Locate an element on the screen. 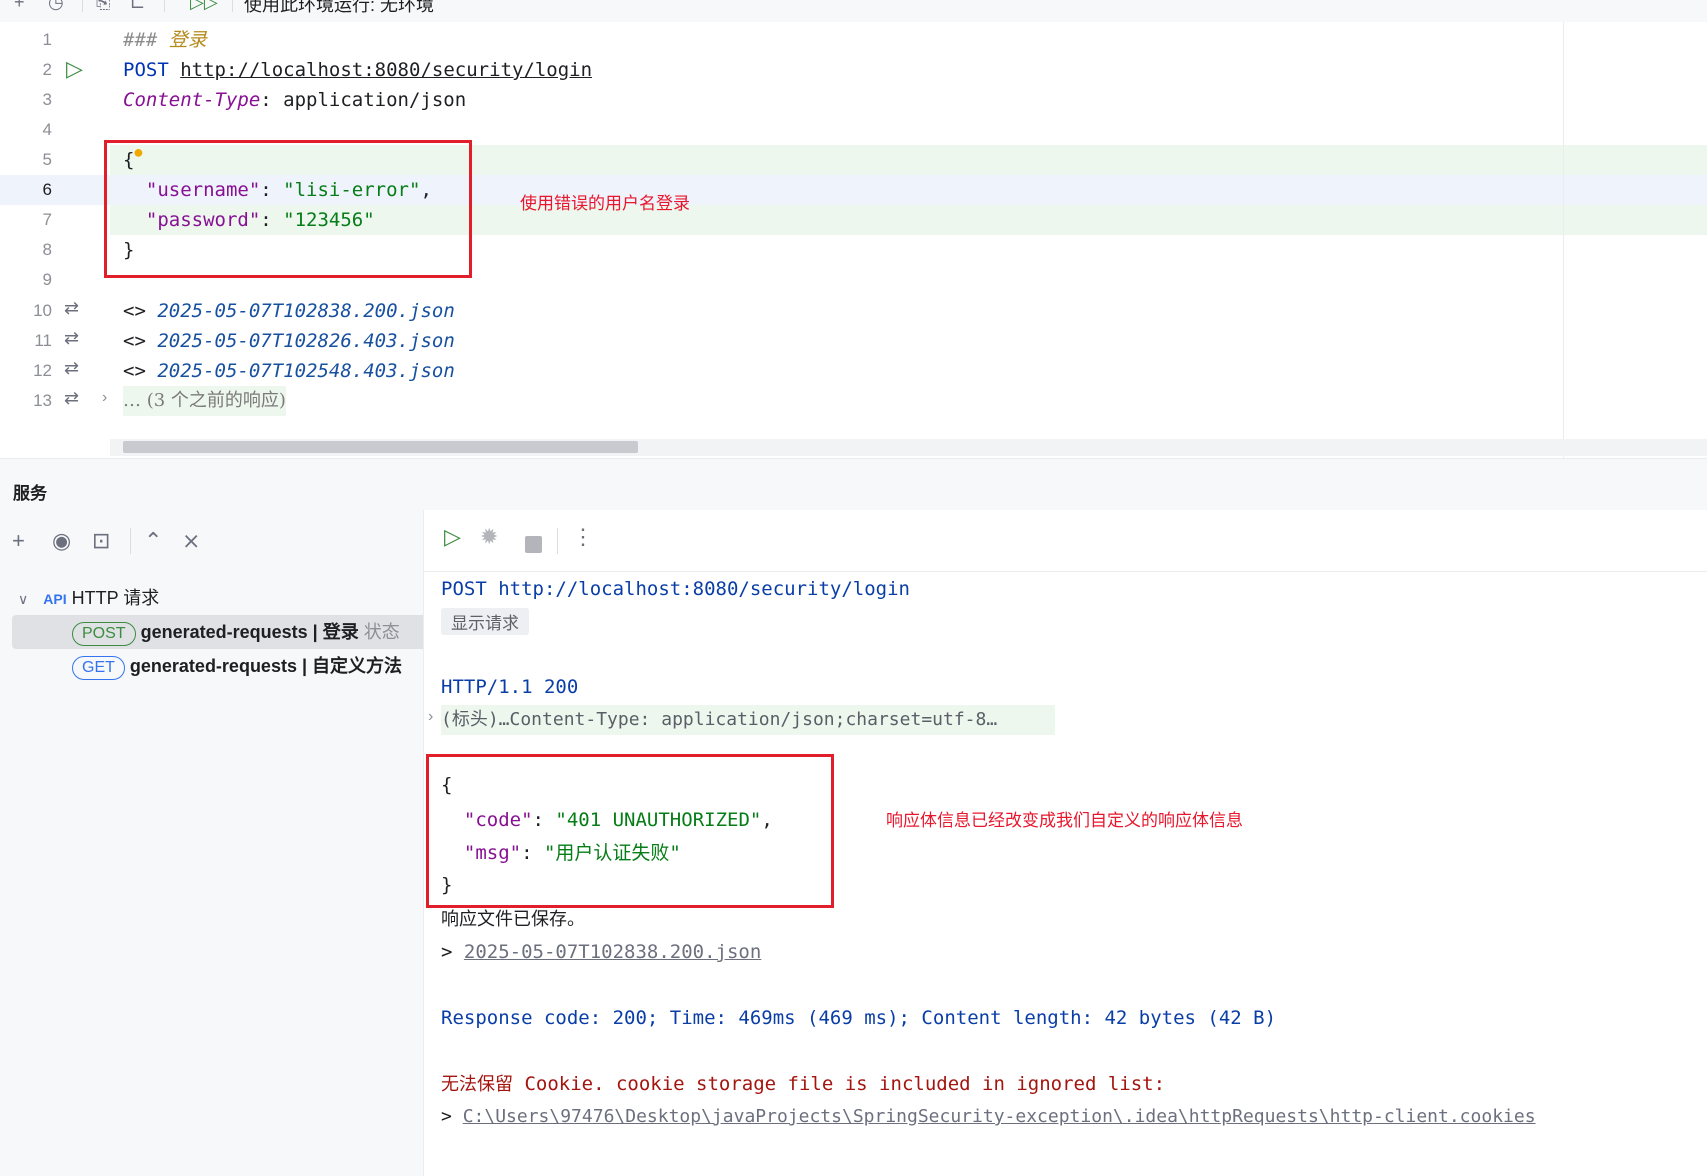 The height and width of the screenshot is (1176, 1707). line-number: 11 is located at coordinates (43, 340).